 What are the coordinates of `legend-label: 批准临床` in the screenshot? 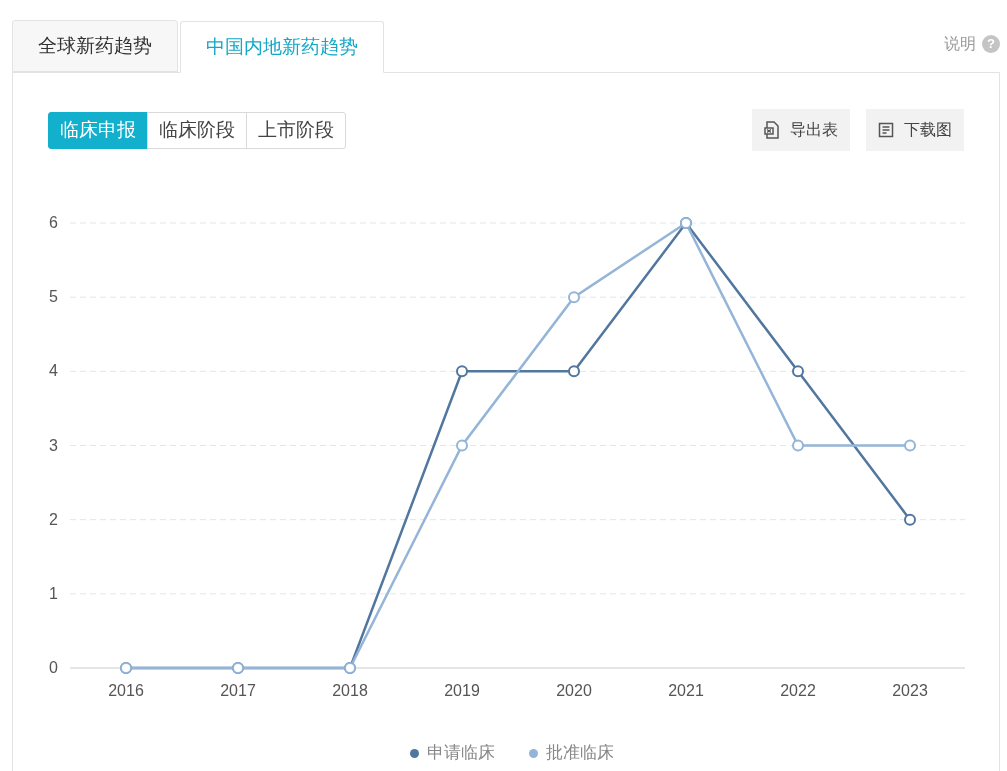 It's located at (580, 753).